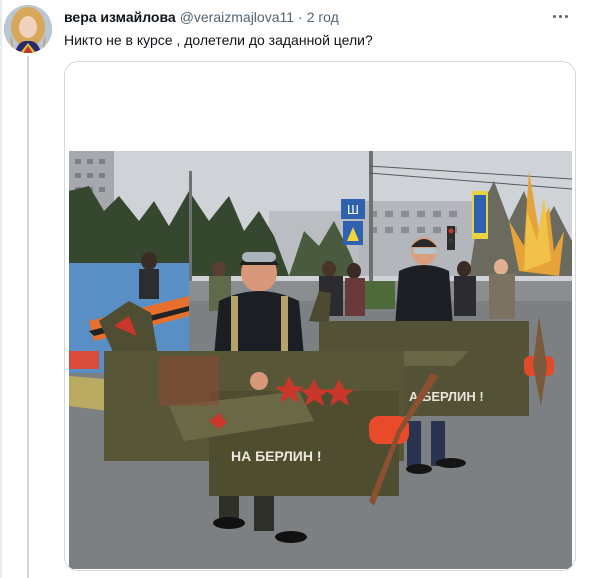 The width and height of the screenshot is (590, 578). I want to click on thread-line, so click(28, 317).